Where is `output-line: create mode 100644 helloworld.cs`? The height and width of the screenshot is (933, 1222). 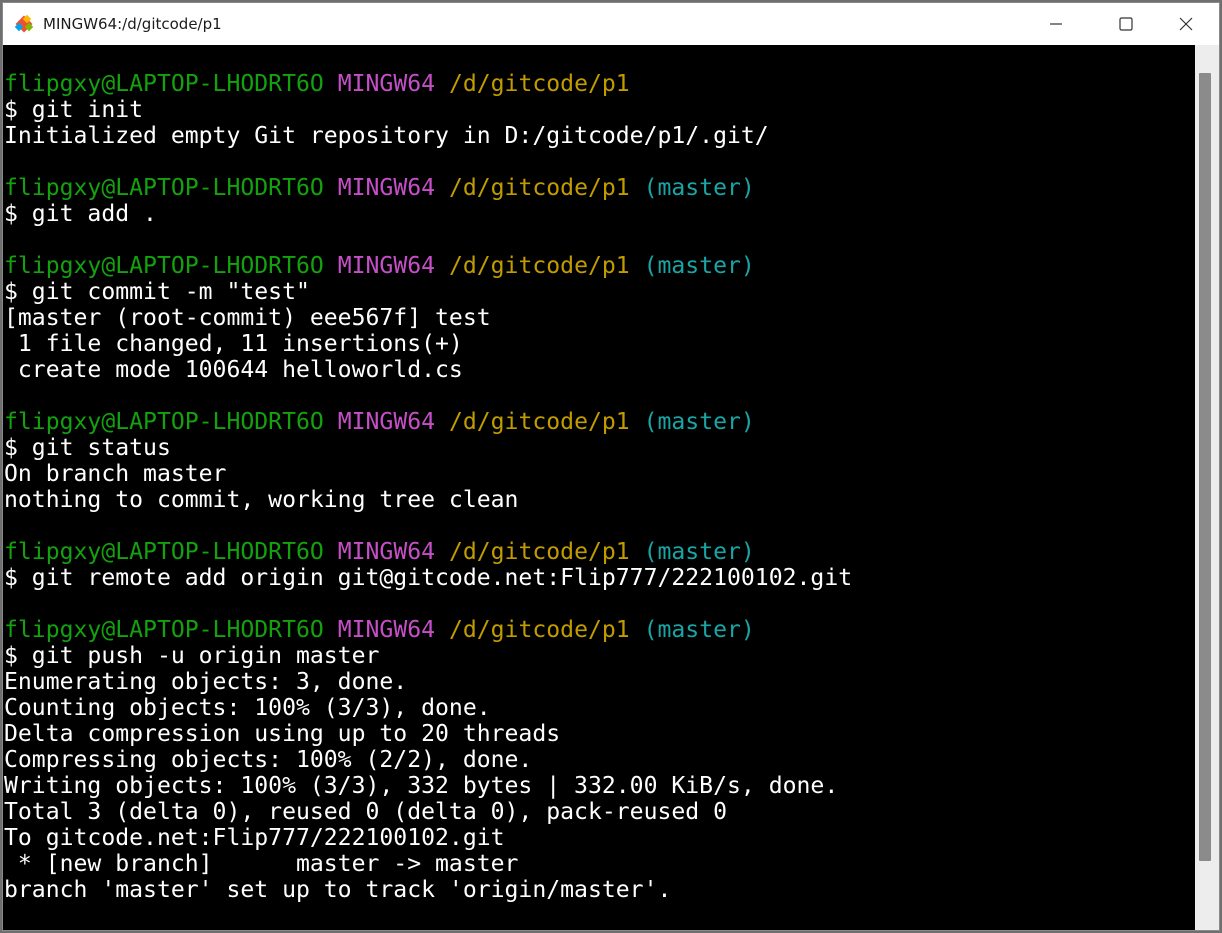
output-line: create mode 100644 helloworld.cs is located at coordinates (233, 370).